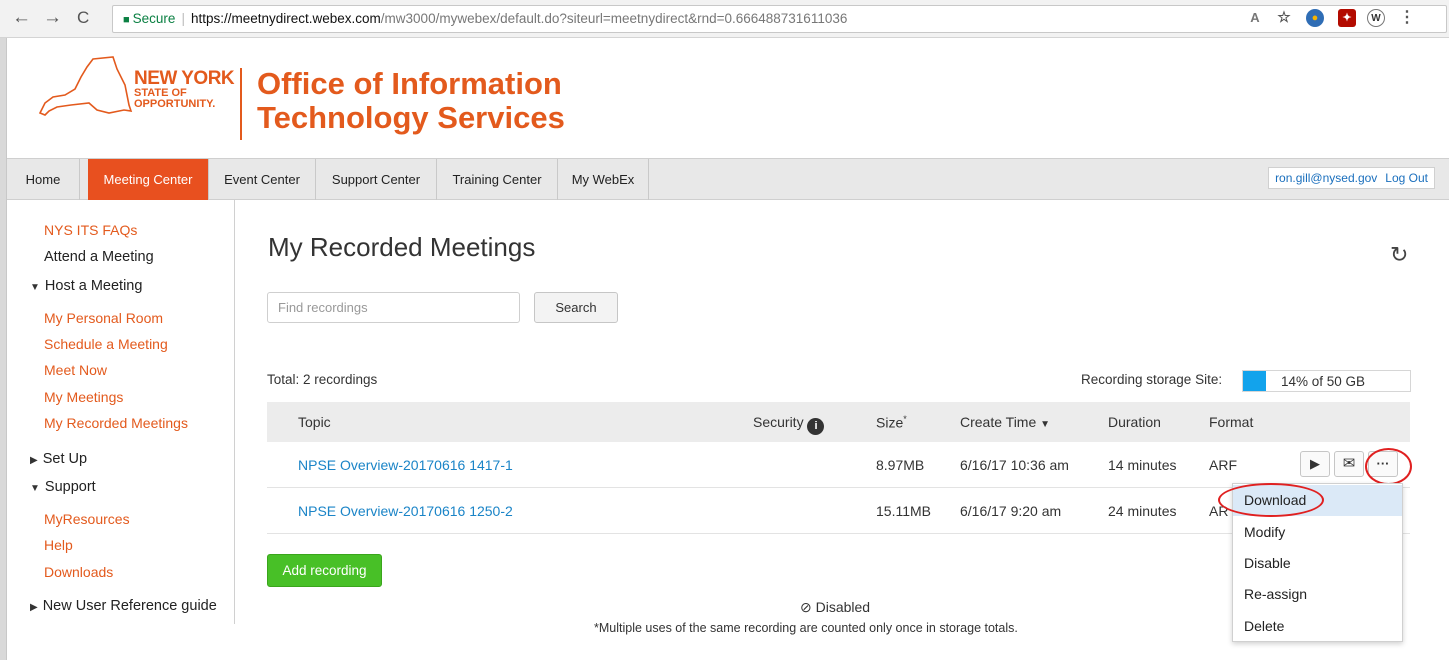 Image resolution: width=1449 pixels, height=660 pixels. I want to click on col-topic: Topic, so click(314, 422).